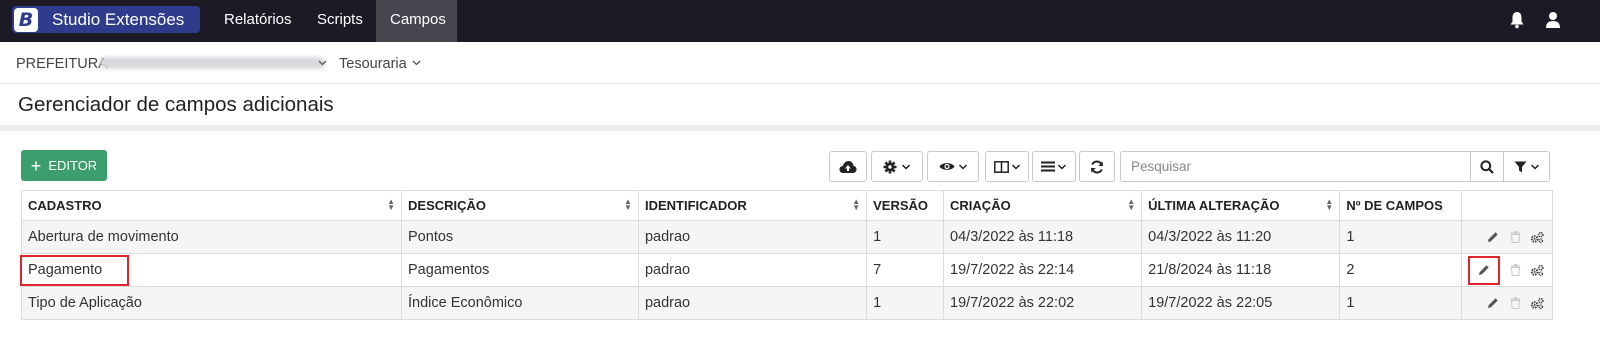 The image size is (1600, 342). Describe the element at coordinates (1043, 205) in the screenshot. I see `column-header-criacao: CRIAÇÃO ▲ ▼` at that location.